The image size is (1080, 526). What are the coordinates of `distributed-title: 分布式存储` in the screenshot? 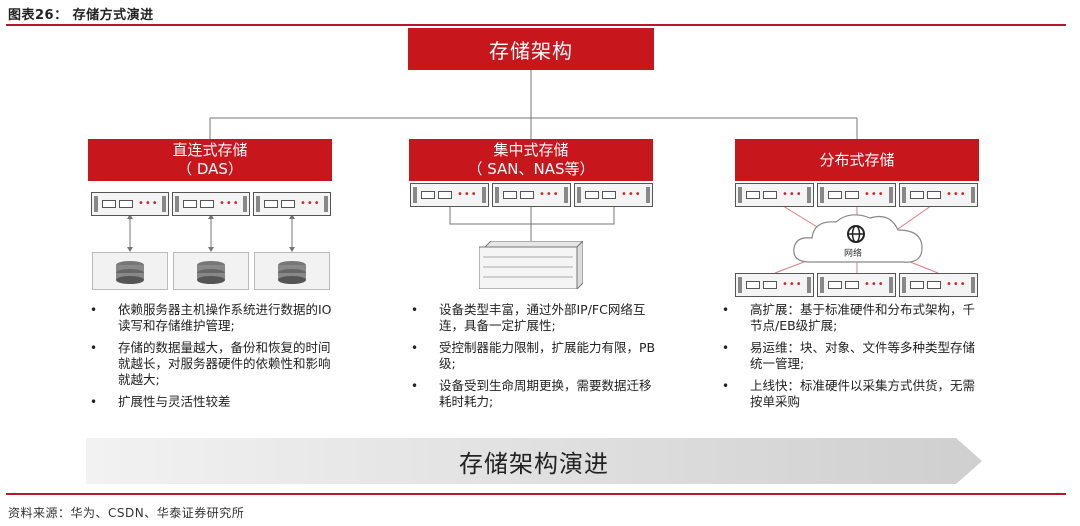 It's located at (857, 159).